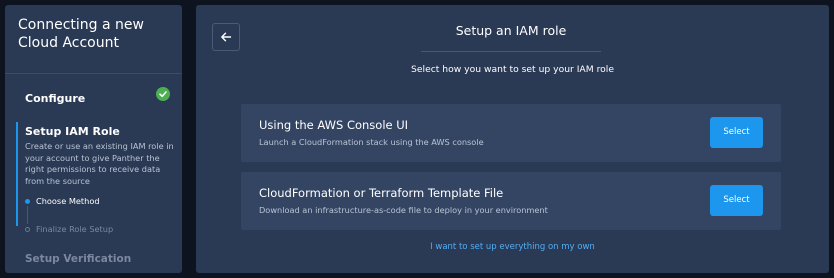 This screenshot has width=834, height=278. Describe the element at coordinates (736, 132) in the screenshot. I see `select-aws-console-button: Select` at that location.